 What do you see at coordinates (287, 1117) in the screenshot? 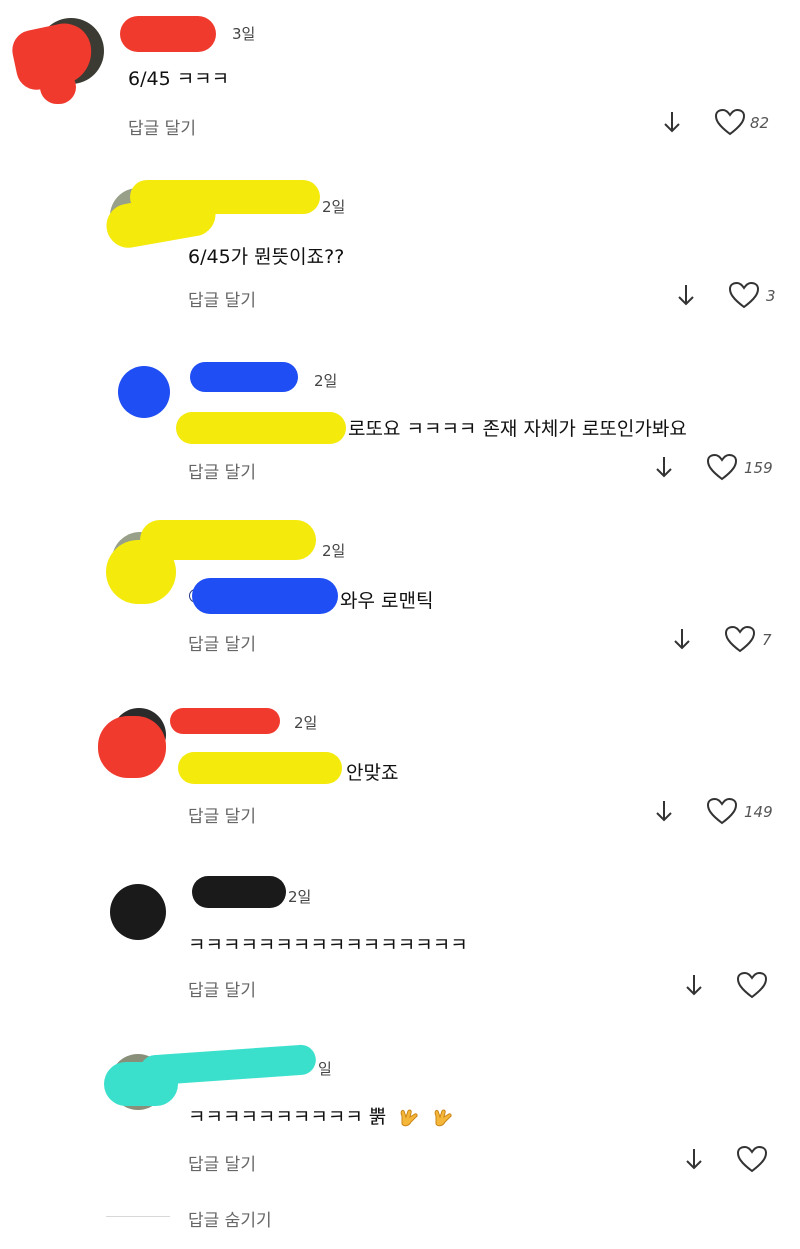
I see `comment-text-body: ㅋㅋㅋㅋㅋㅋㅋㅋㅋㅋ 뿕` at bounding box center [287, 1117].